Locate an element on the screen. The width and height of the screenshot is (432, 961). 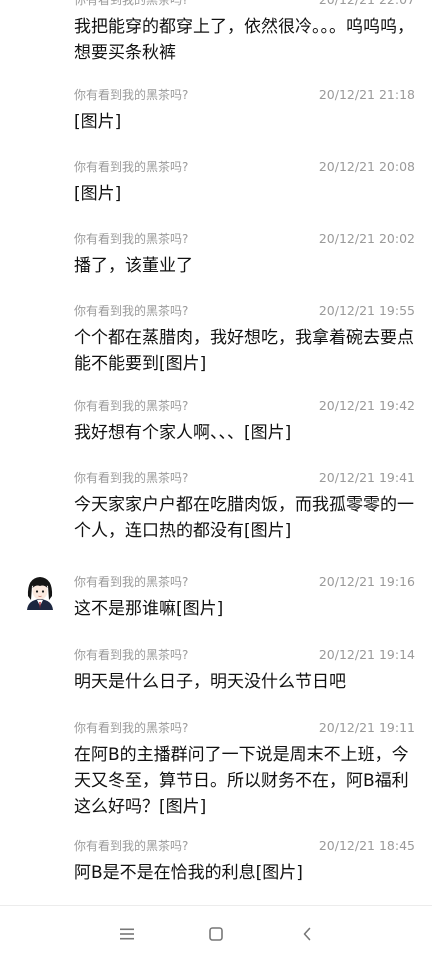
message-text: 这不是那谁嘛[图片] is located at coordinates (149, 609).